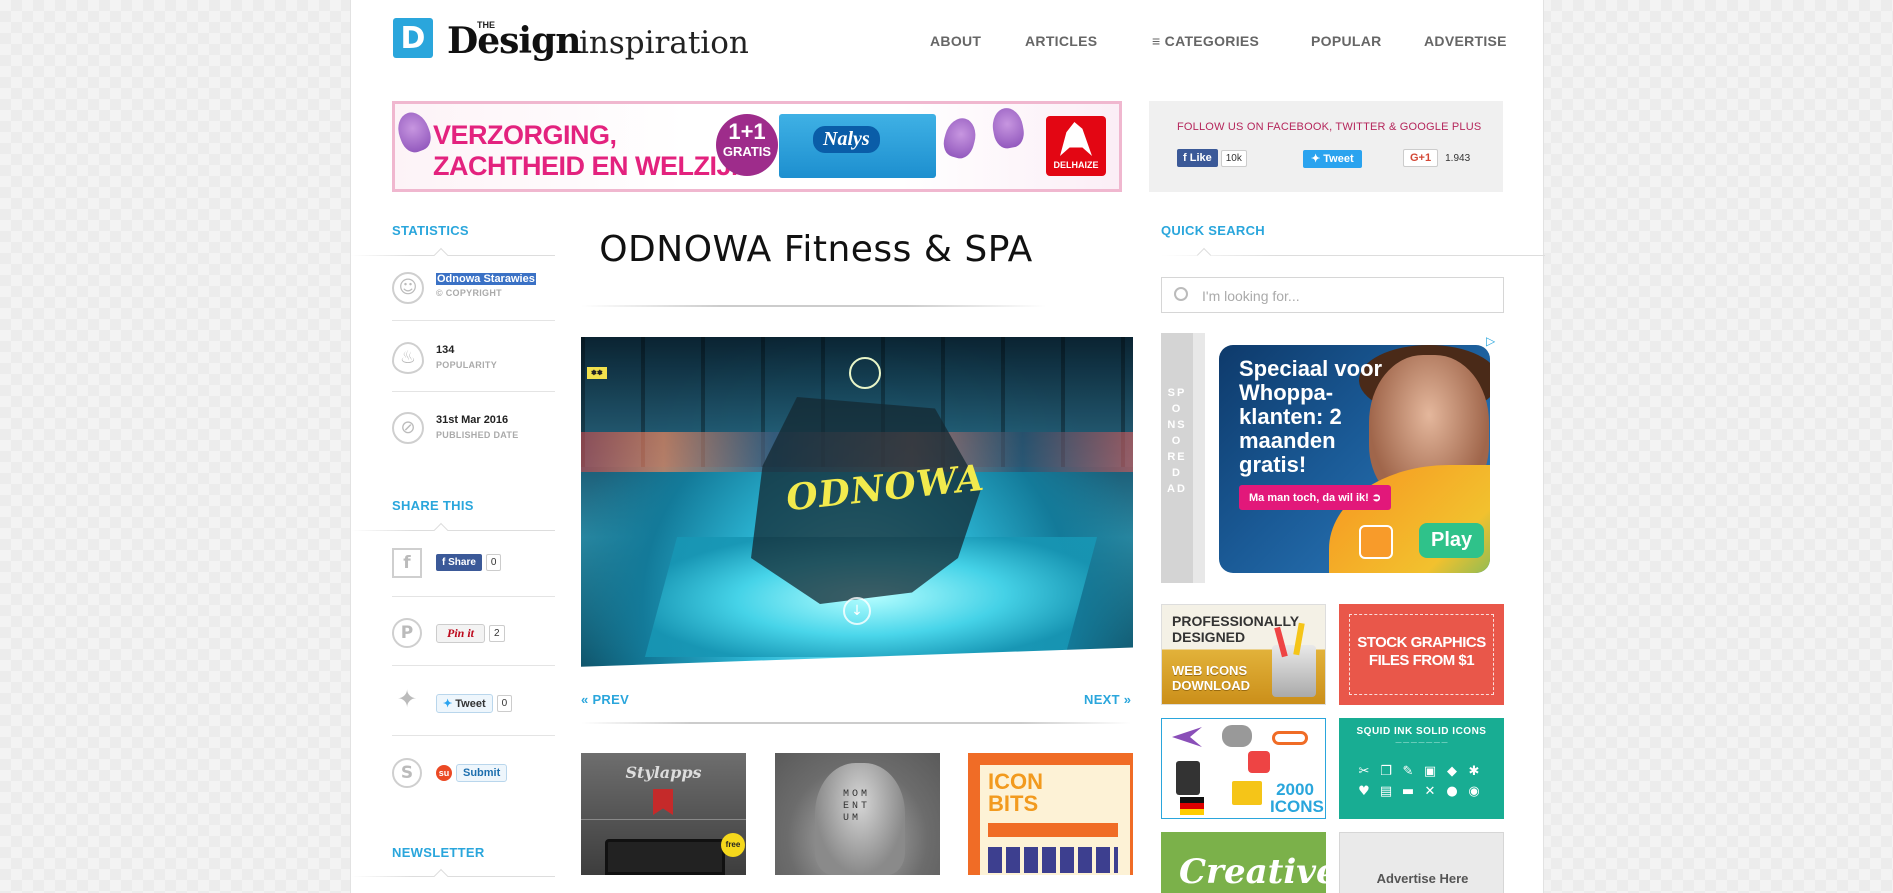 The image size is (1893, 893). Describe the element at coordinates (464, 703) in the screenshot. I see `tweet-share-button: ✦ Tweet` at that location.